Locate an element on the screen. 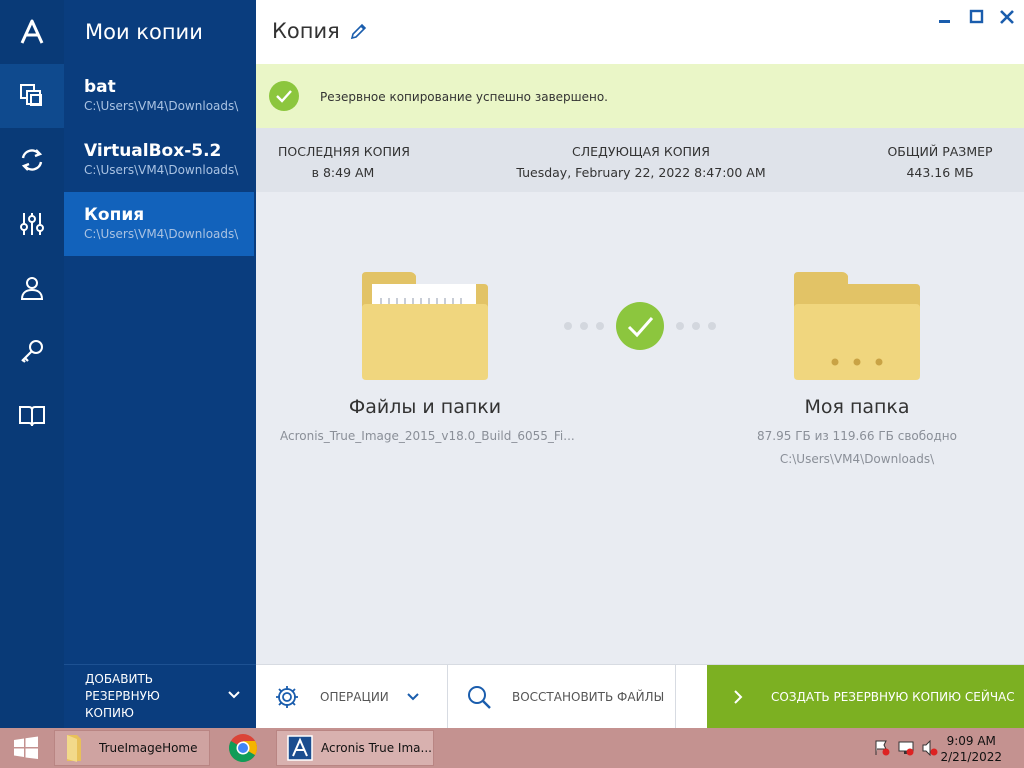 The width and height of the screenshot is (1024, 768). operations-label: Операции is located at coordinates (354, 696).